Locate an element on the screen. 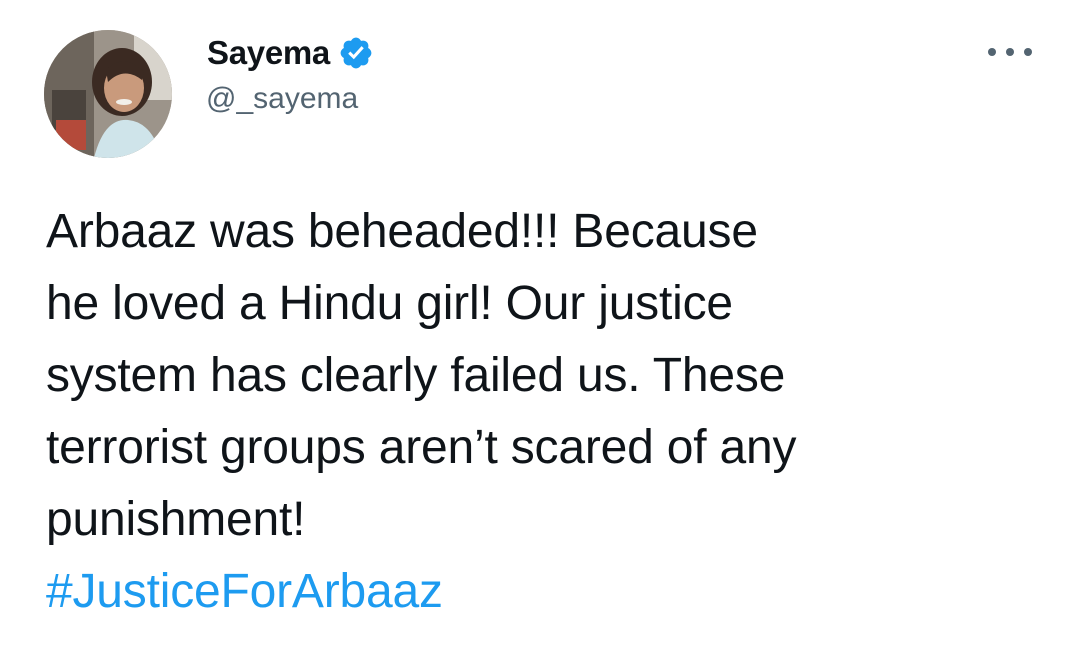 This screenshot has height=657, width=1080. author-avatar is located at coordinates (108, 94).